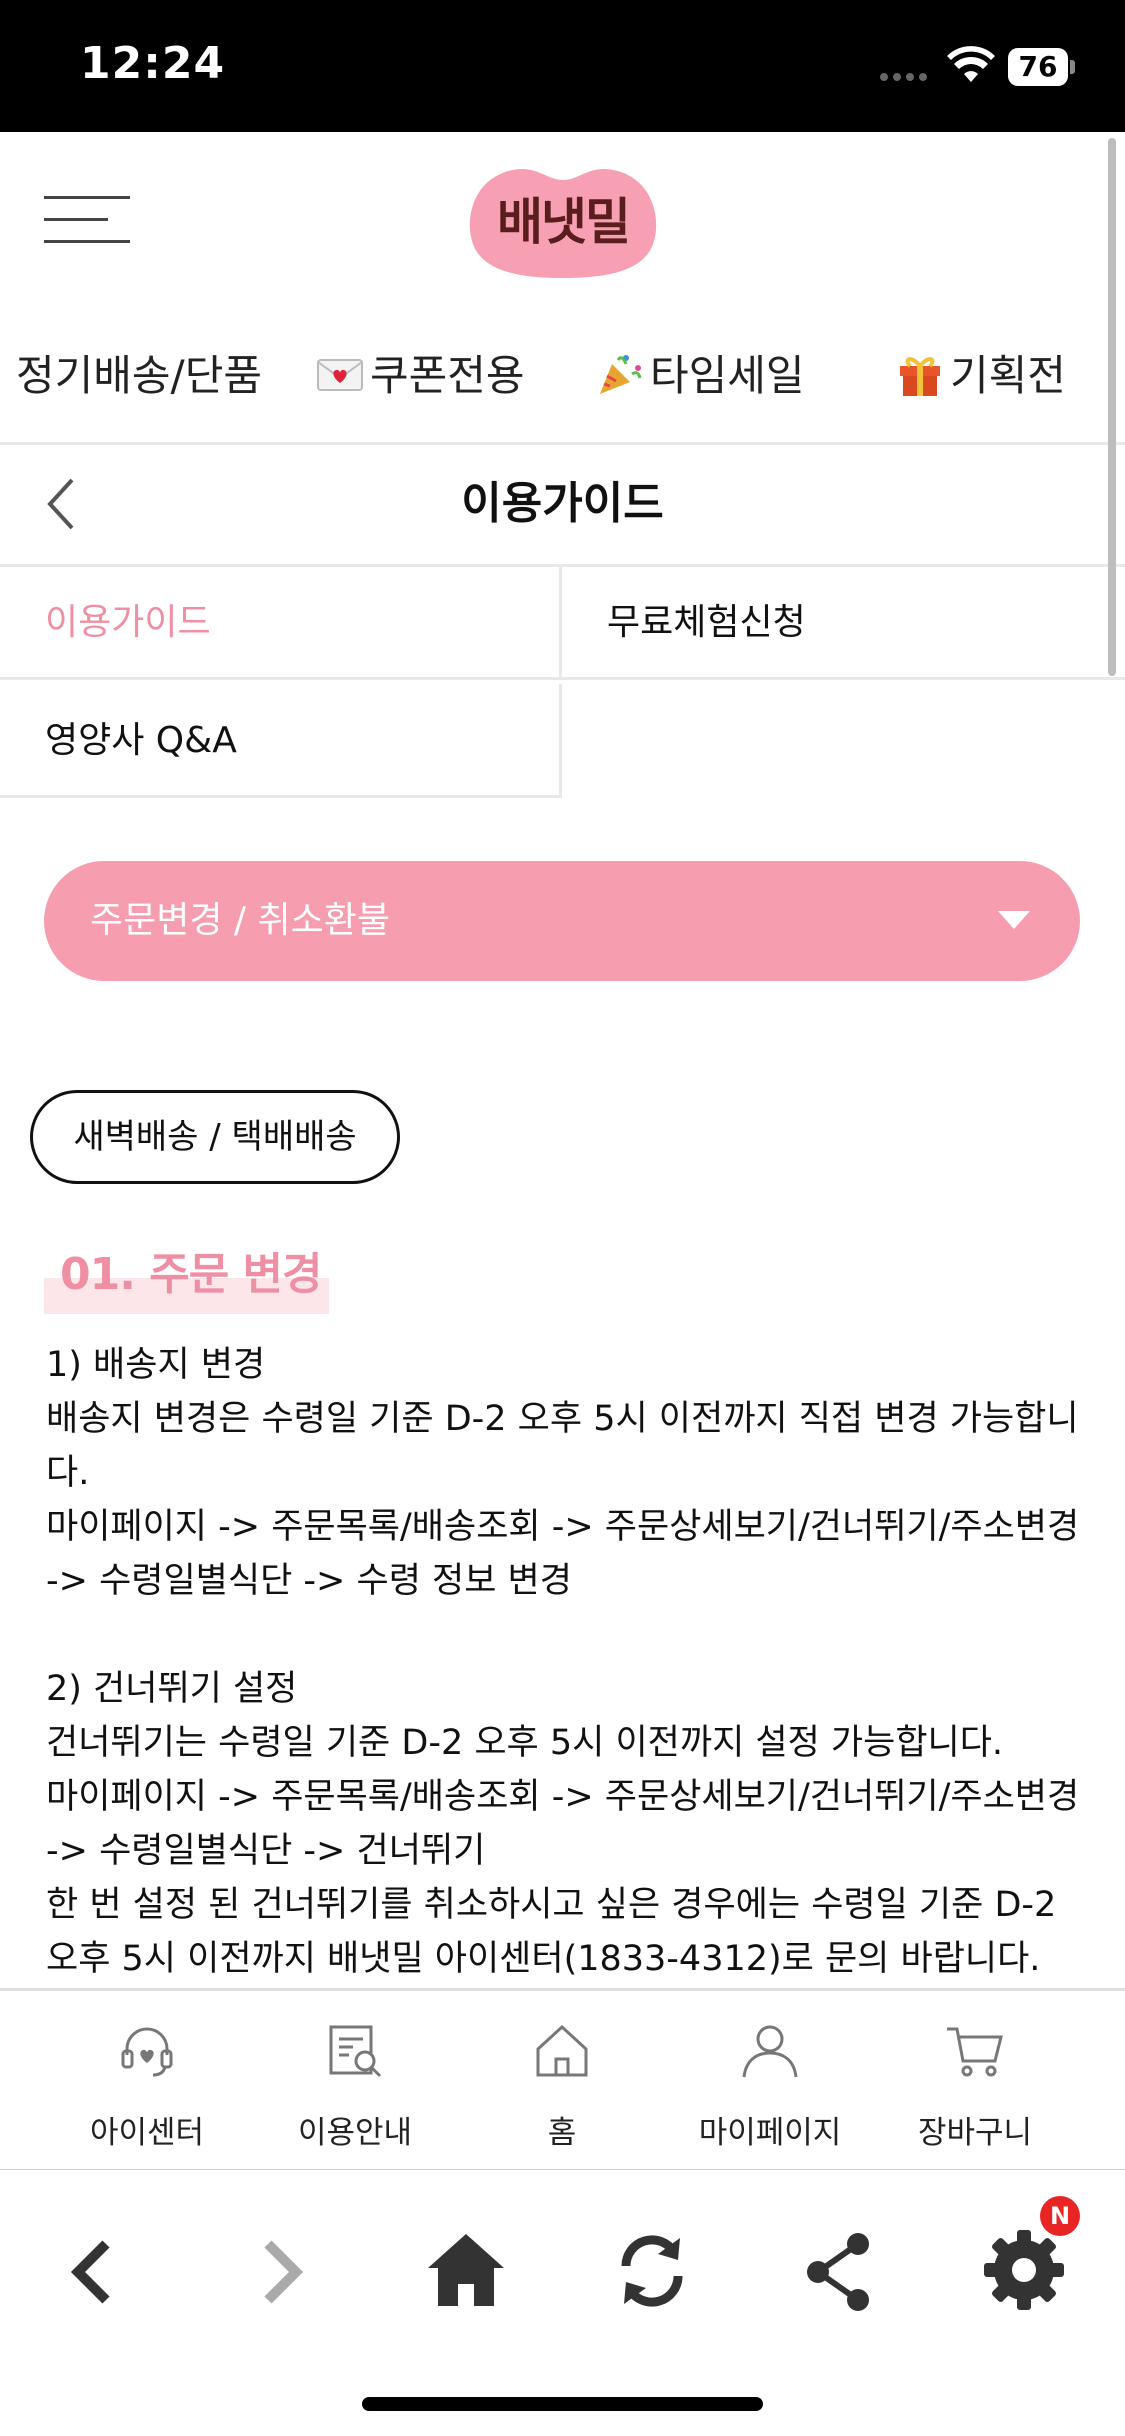 The height and width of the screenshot is (2436, 1125). I want to click on dropdown-selected-value: 주문변경 / 취소환불, so click(240, 920).